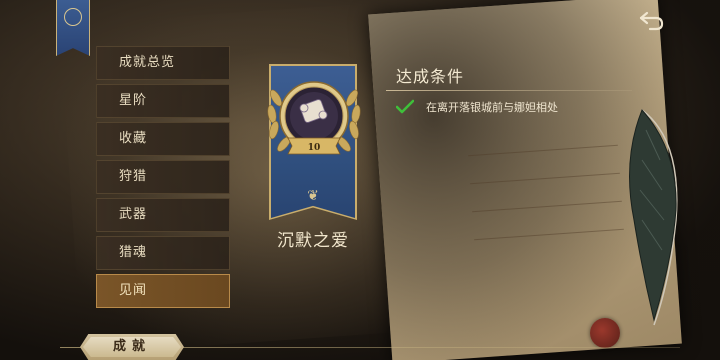 The width and height of the screenshot is (720, 360). I want to click on banner-ornament-icon: ❦, so click(313, 196).